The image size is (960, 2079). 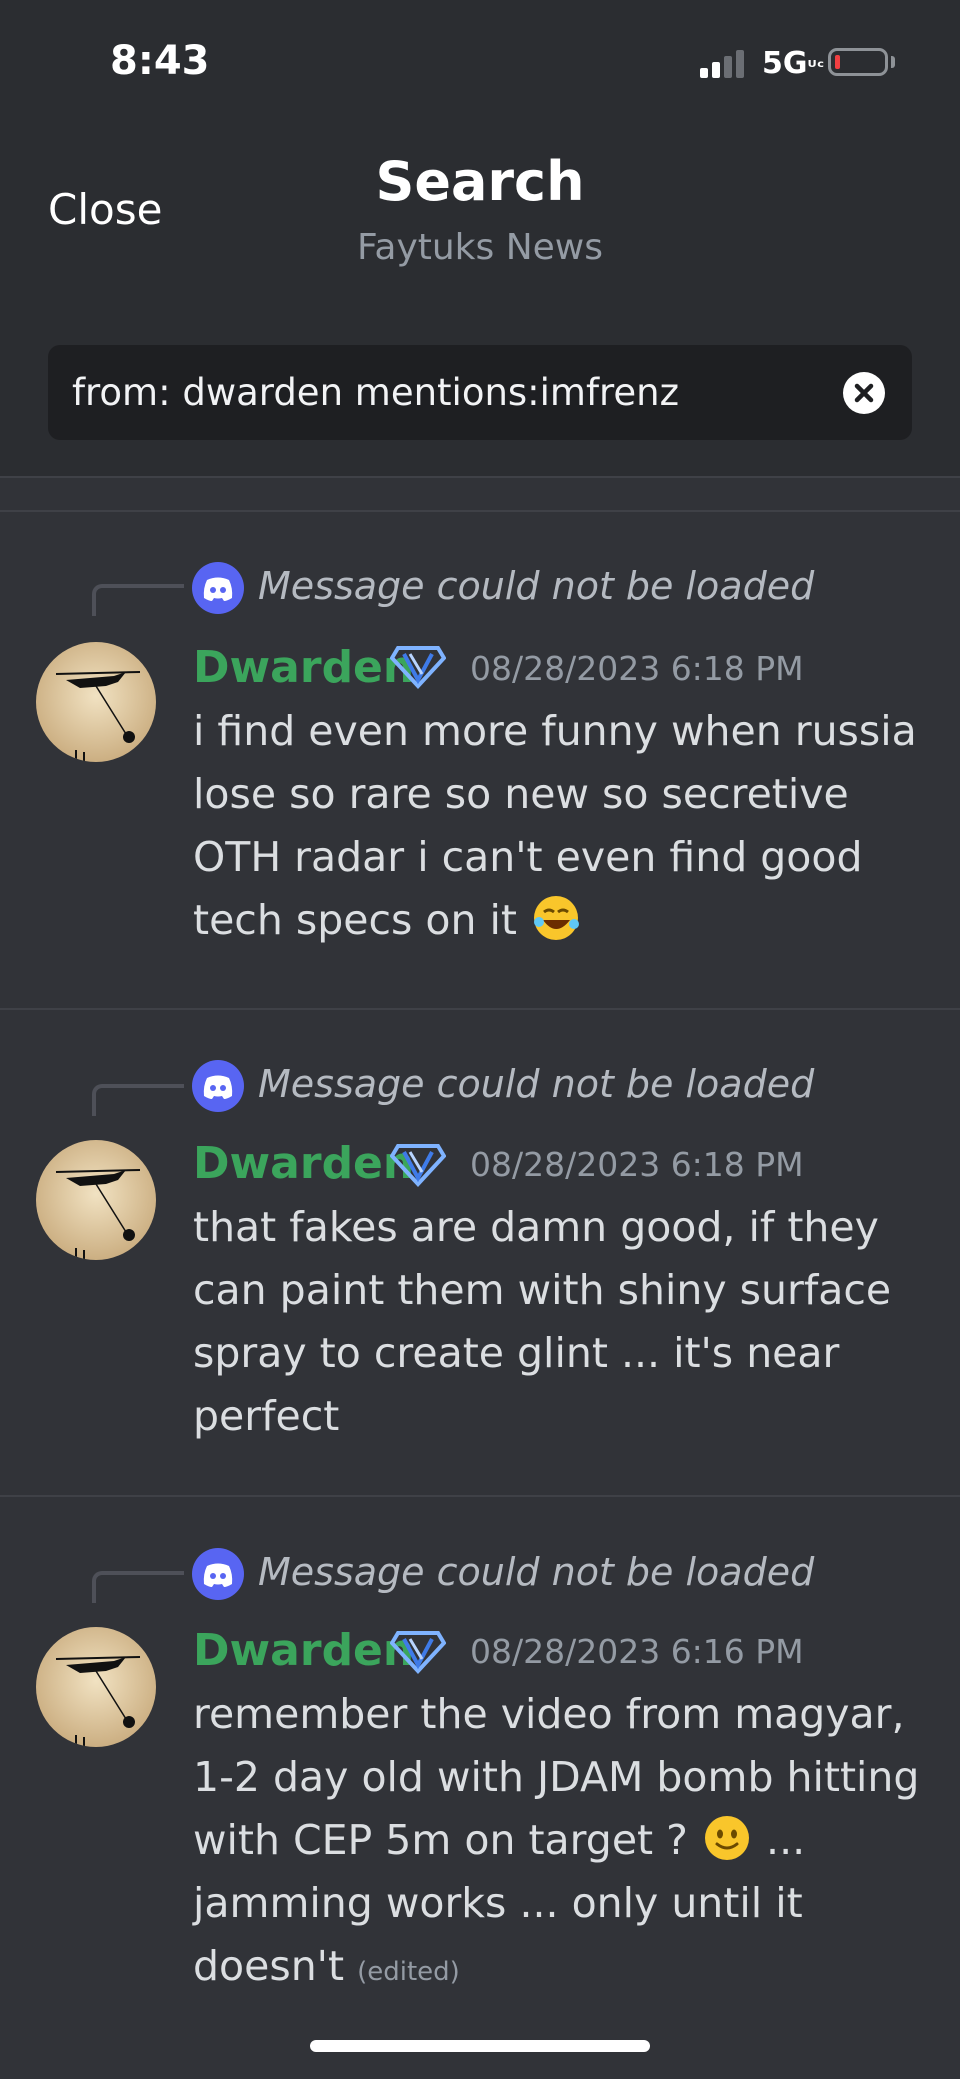 What do you see at coordinates (480, 247) in the screenshot?
I see `server-name: Faytuks News` at bounding box center [480, 247].